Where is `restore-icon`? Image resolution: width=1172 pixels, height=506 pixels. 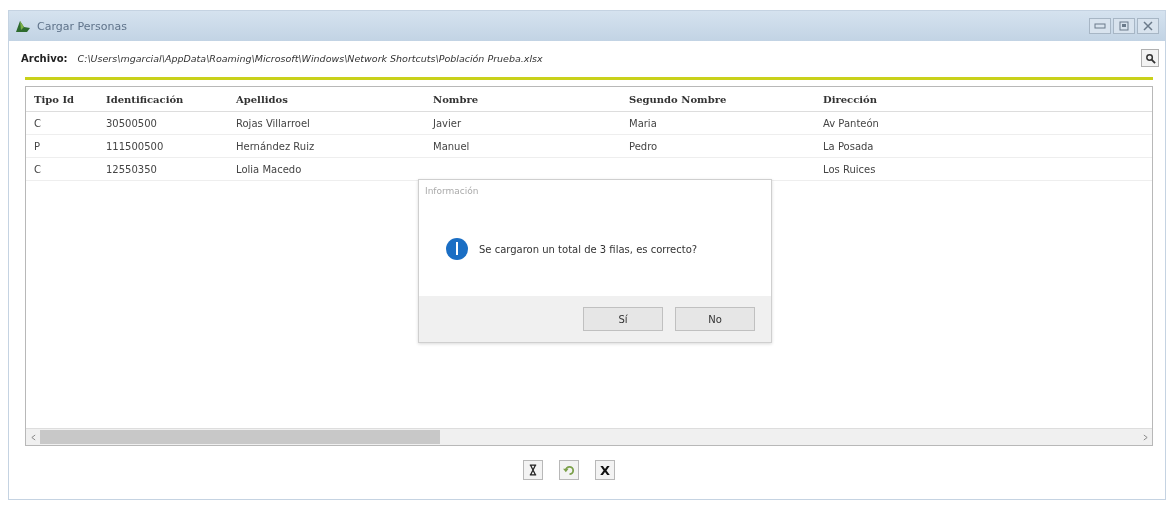 restore-icon is located at coordinates (1124, 26).